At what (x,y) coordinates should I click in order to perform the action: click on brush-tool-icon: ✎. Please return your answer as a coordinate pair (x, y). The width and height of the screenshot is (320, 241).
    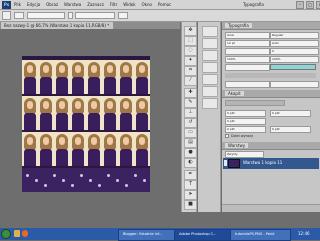
    Looking at the image, I should click on (190, 103).